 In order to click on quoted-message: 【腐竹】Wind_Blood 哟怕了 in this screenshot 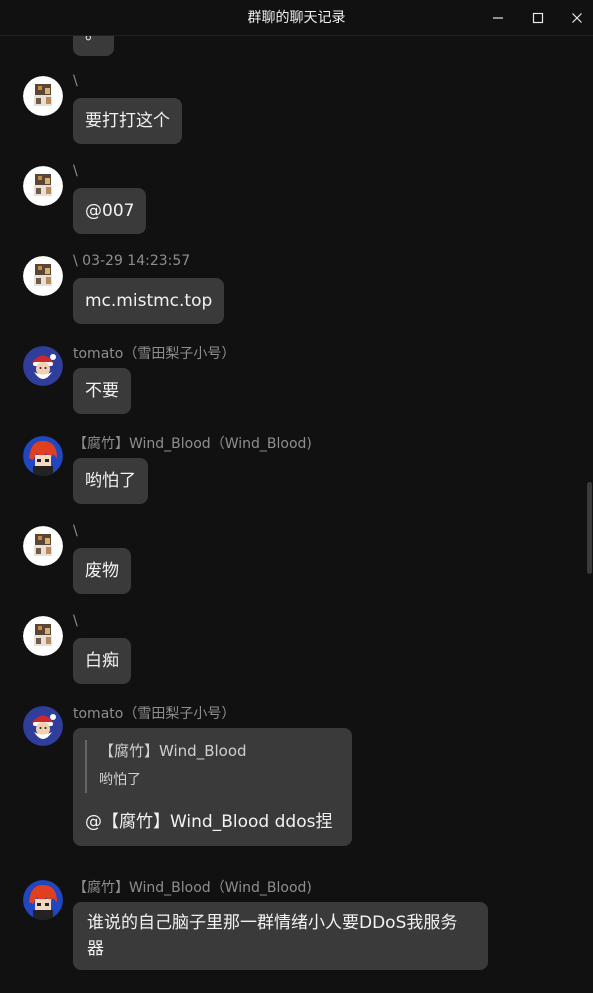, I will do `click(211, 766)`.